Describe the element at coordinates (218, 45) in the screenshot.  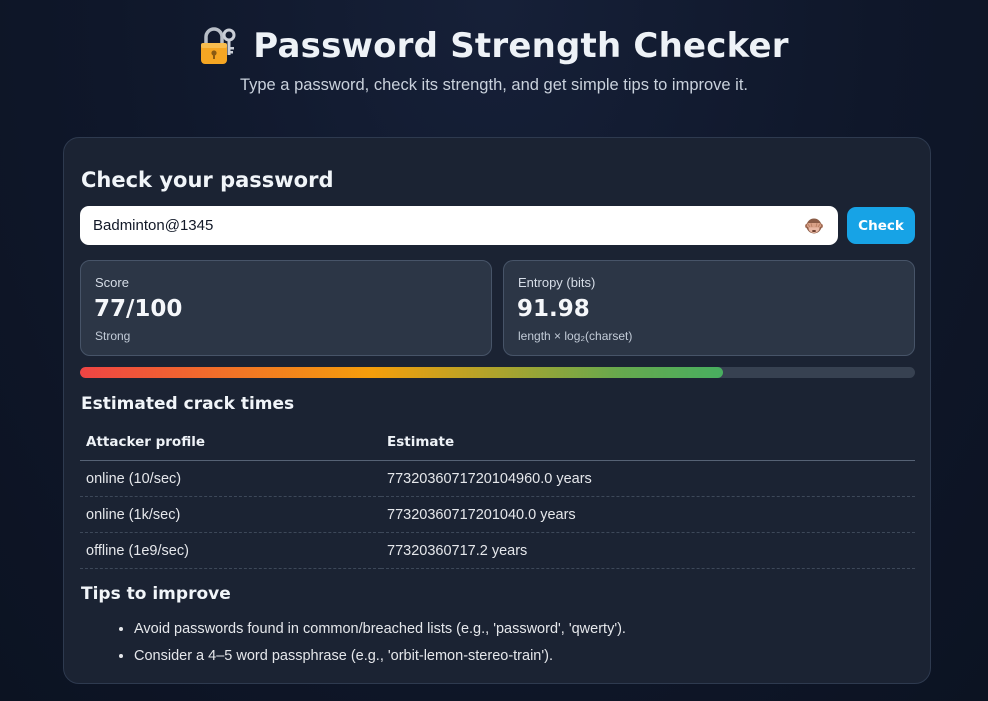
I see `lock-with-key-icon` at that location.